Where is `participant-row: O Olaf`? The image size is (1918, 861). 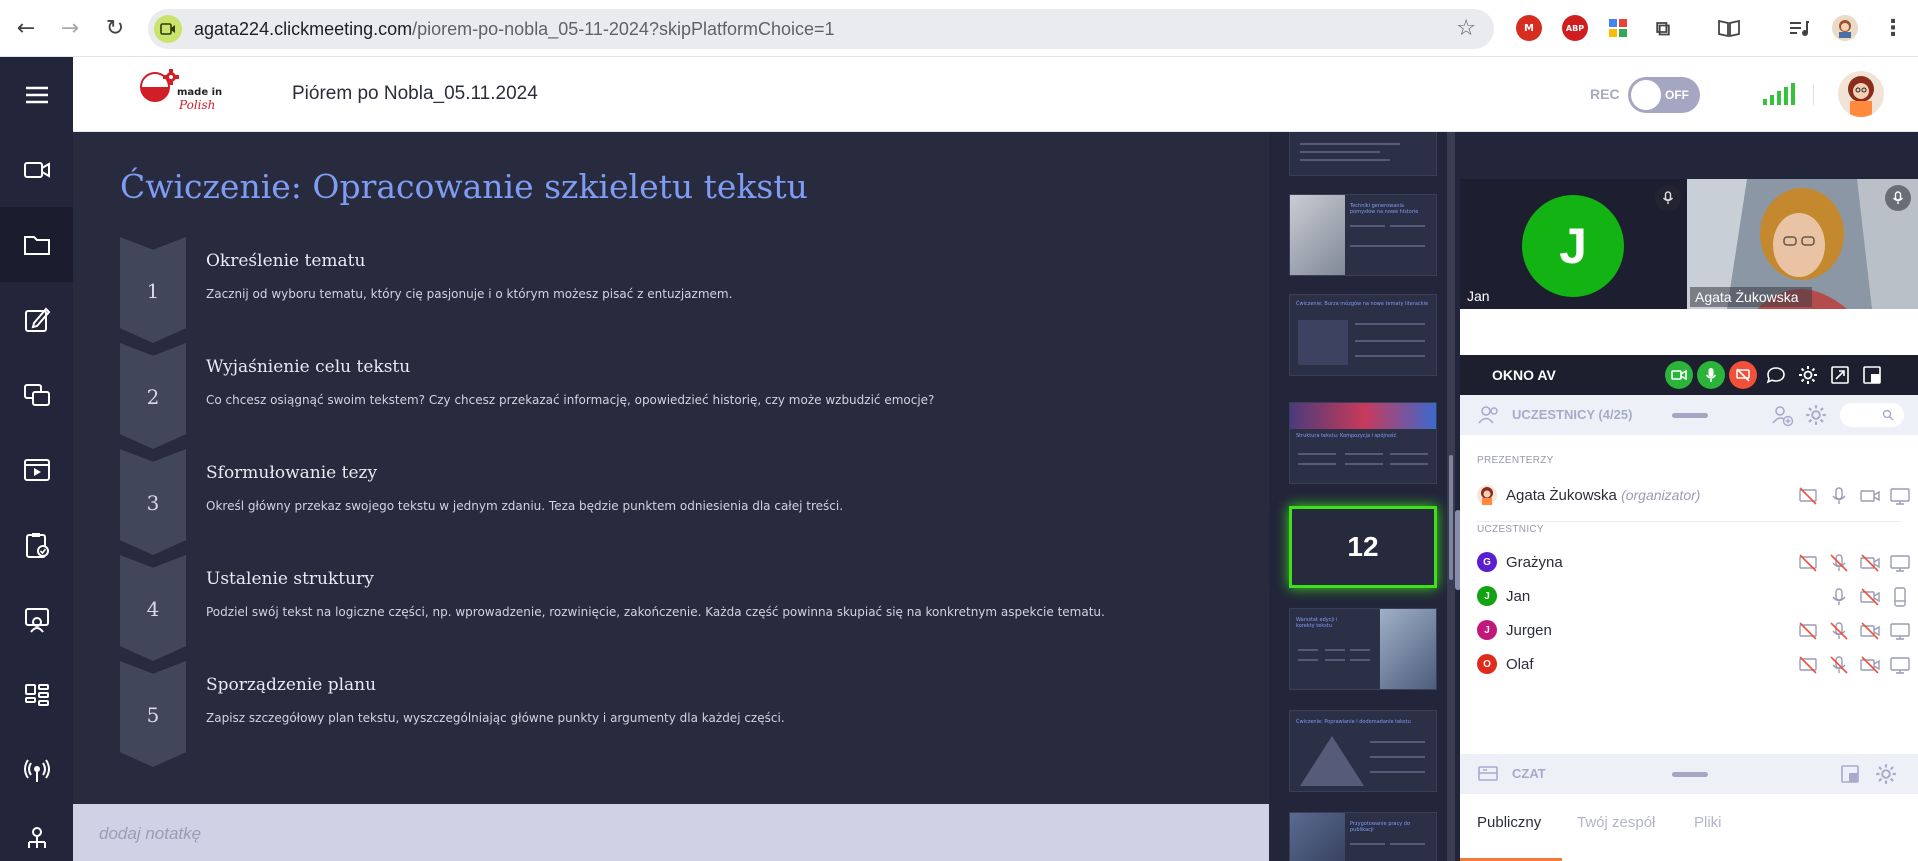 participant-row: O Olaf is located at coordinates (1693, 664).